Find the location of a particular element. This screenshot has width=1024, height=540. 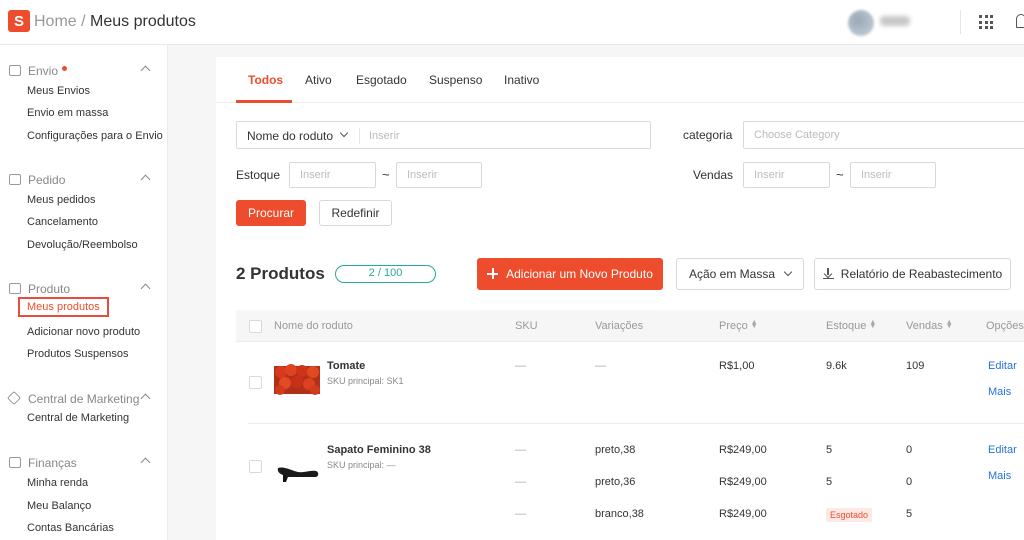

sidebar-item-meus-pedidos: Meus pedidos is located at coordinates (61, 200).